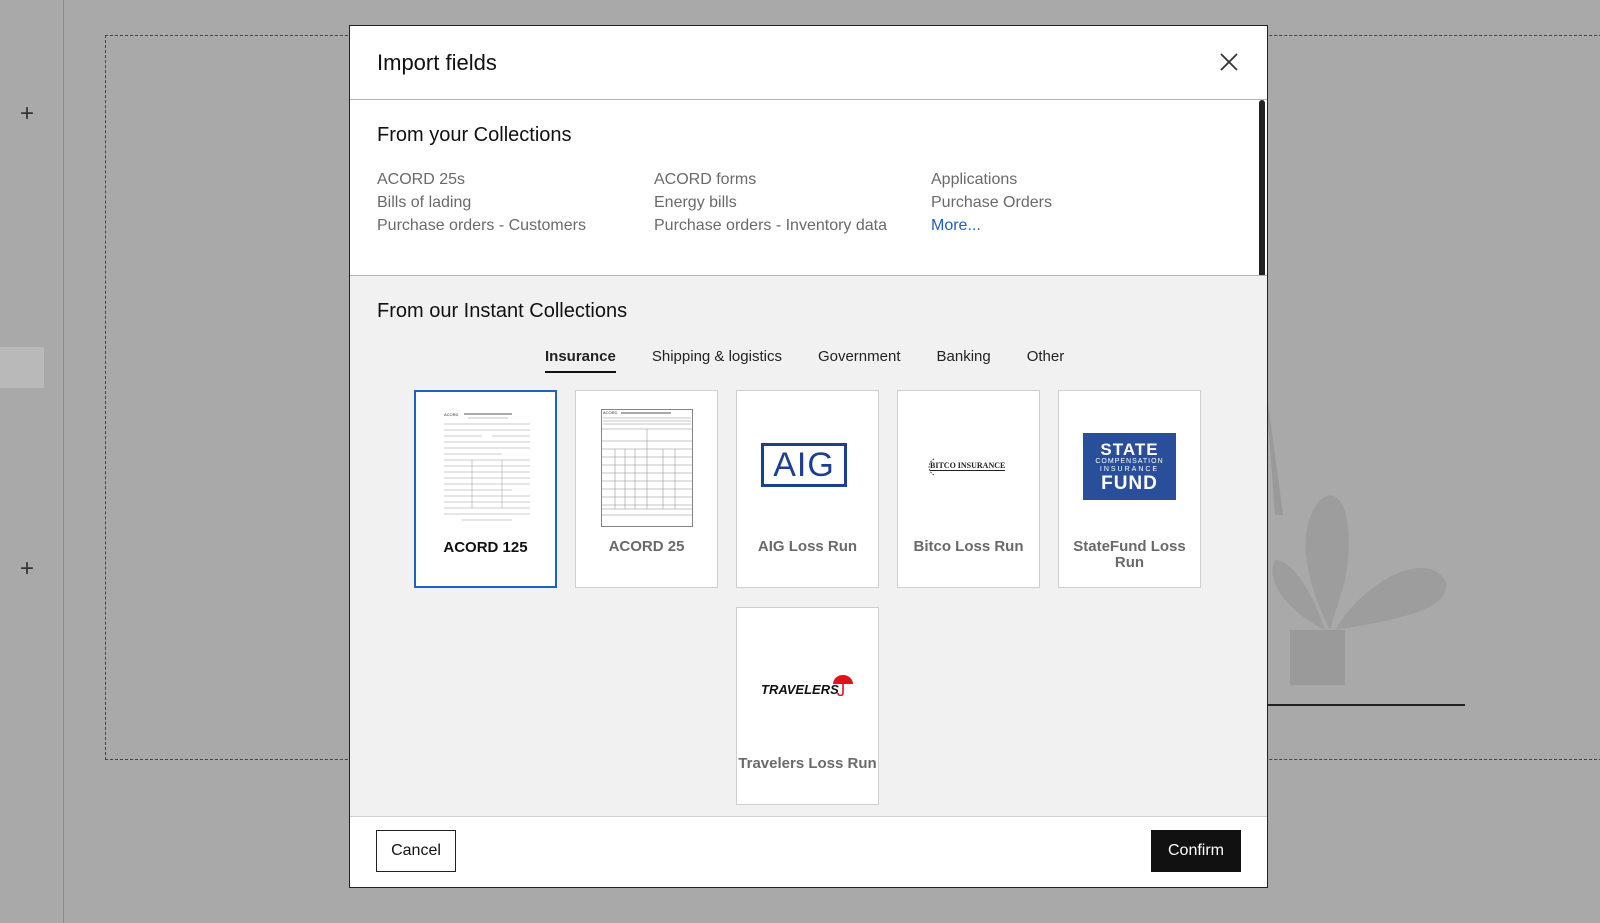 Image resolution: width=1600 pixels, height=923 pixels. What do you see at coordinates (808, 851) in the screenshot?
I see `dialog-footer: Cancel Confirm` at bounding box center [808, 851].